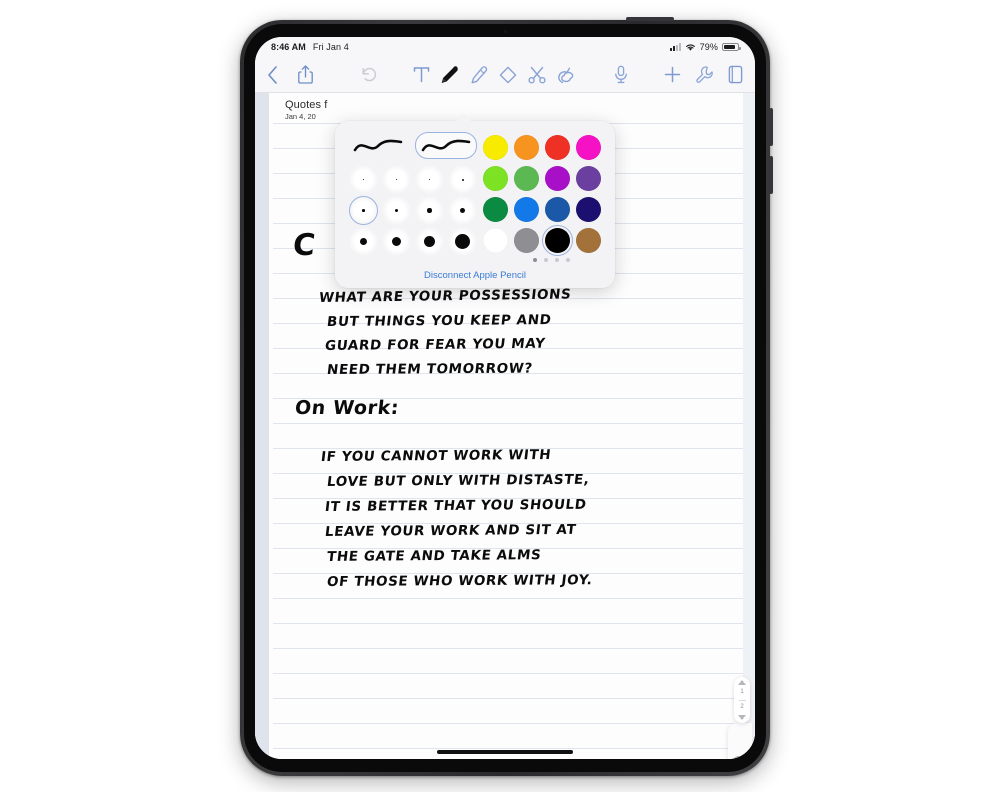  Describe the element at coordinates (771, 127) in the screenshot. I see `volume-up-button` at that location.